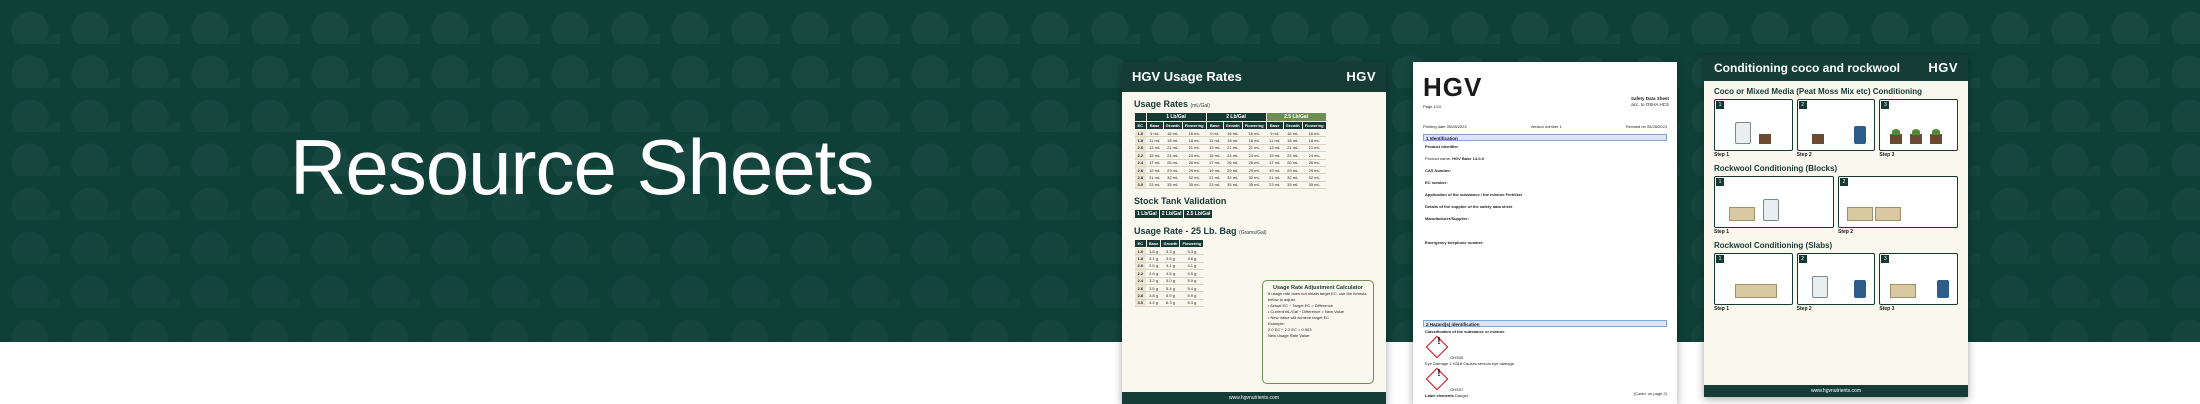 Image resolution: width=2200 pixels, height=404 pixels. I want to click on table-cell: 9 mL, so click(1275, 133).